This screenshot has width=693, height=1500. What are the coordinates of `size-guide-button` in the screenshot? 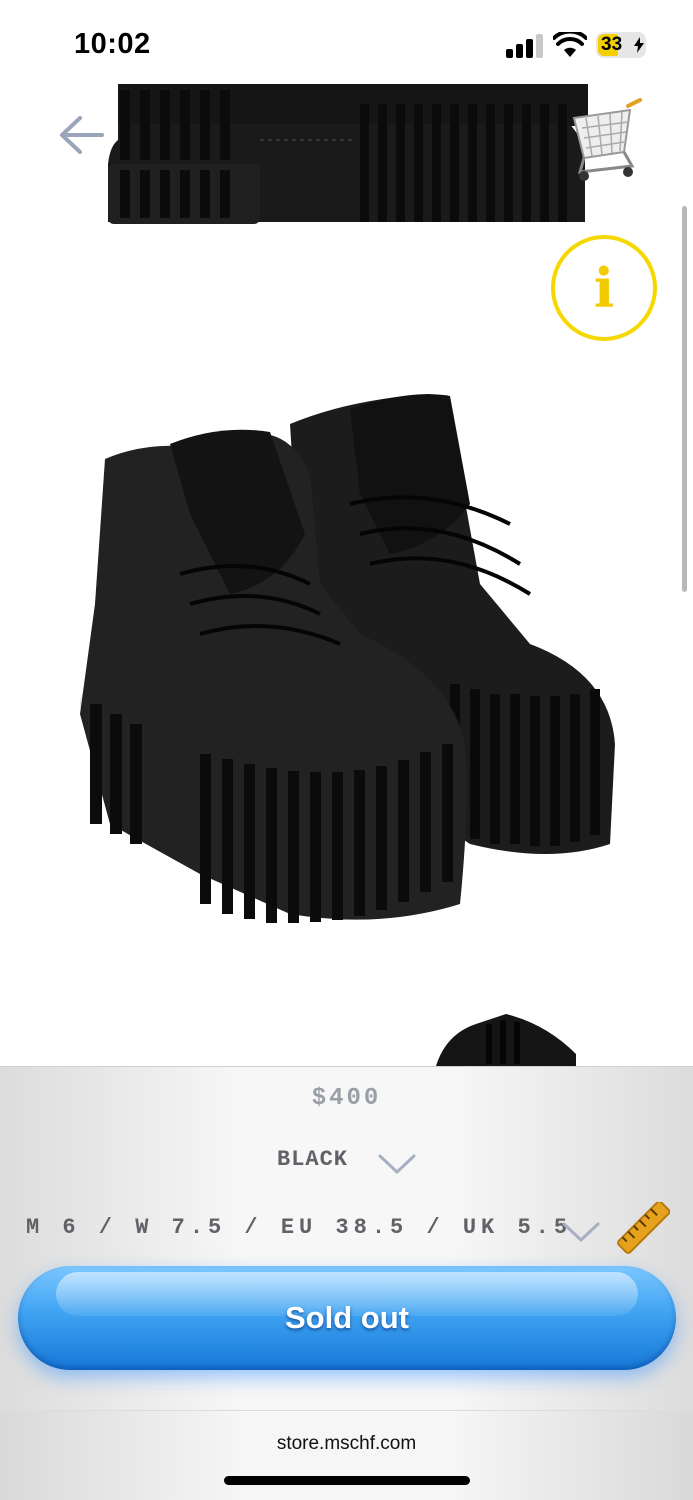 It's located at (643, 1227).